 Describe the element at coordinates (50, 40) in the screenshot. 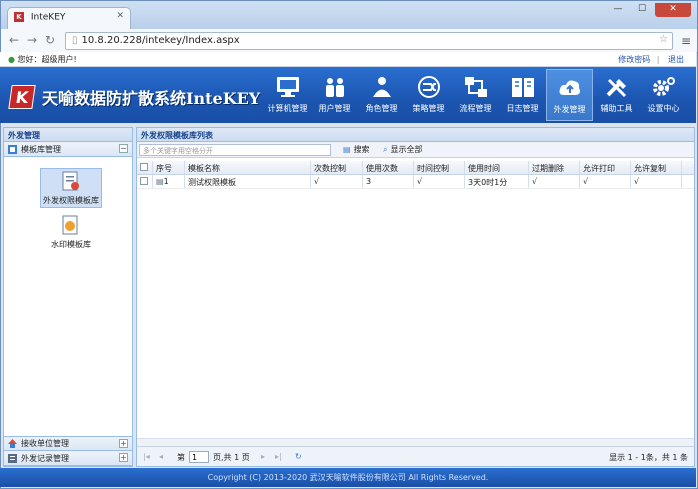

I see `reload-icon: ↻` at that location.